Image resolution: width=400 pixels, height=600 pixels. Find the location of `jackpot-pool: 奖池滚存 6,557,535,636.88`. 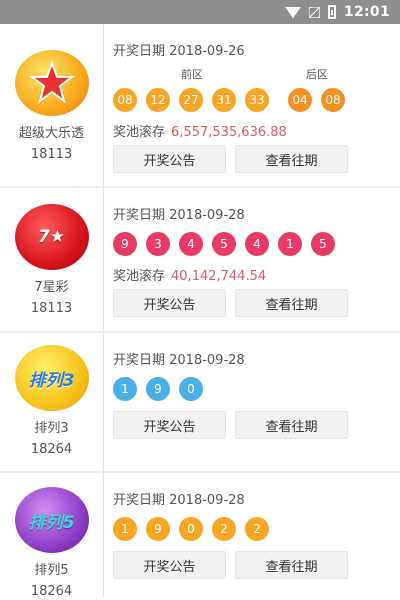

jackpot-pool: 奖池滚存 6,557,535,636.88 is located at coordinates (200, 130).